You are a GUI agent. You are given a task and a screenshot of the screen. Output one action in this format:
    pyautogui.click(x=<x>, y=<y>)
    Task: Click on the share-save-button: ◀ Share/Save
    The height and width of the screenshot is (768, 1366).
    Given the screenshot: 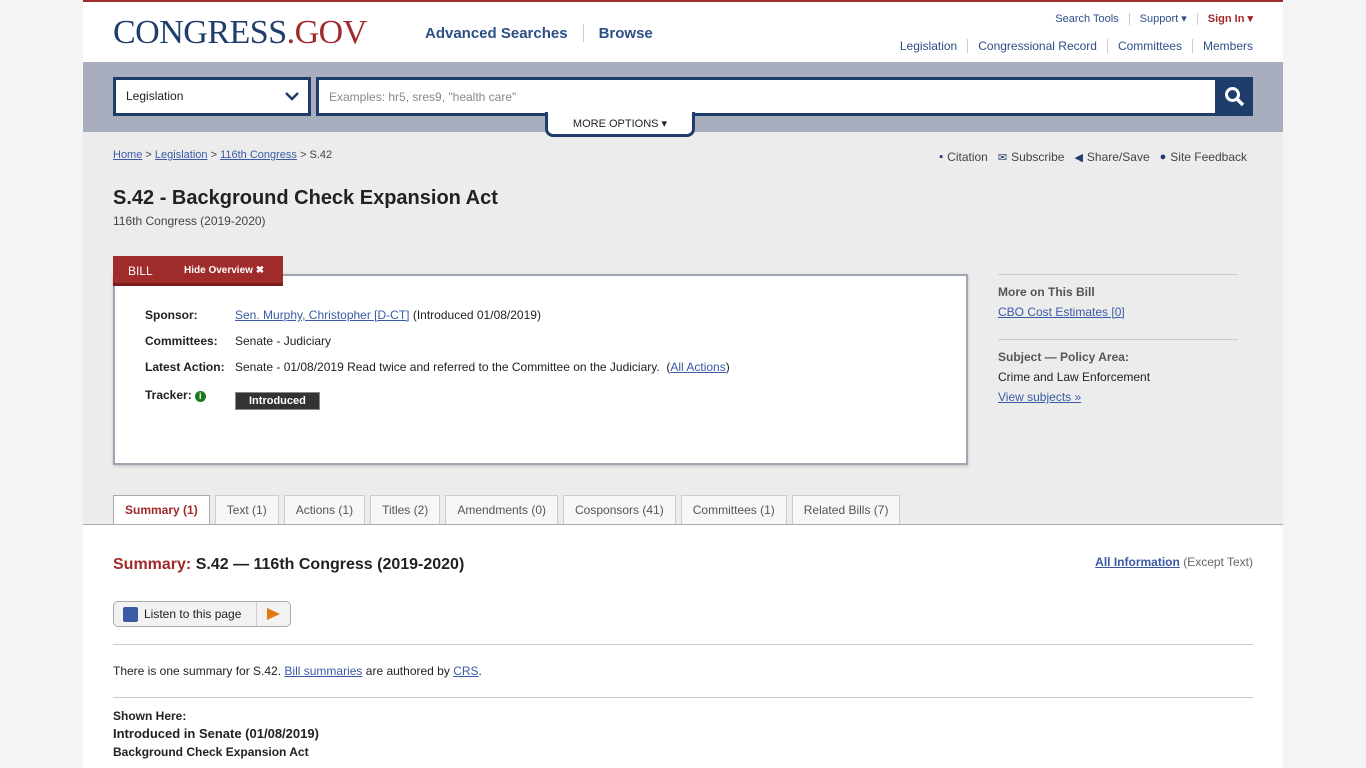 What is the action you would take?
    pyautogui.click(x=1111, y=157)
    